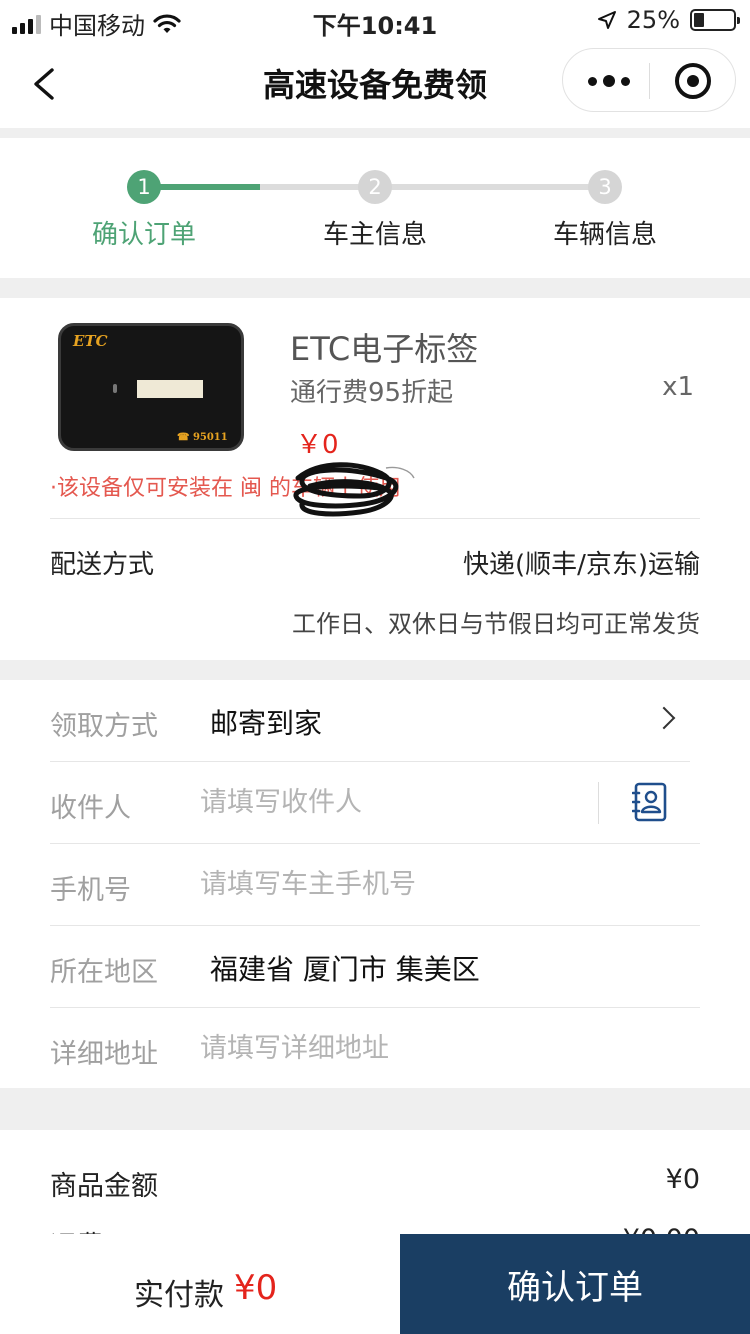 The width and height of the screenshot is (750, 1334). Describe the element at coordinates (104, 1054) in the screenshot. I see `address-label: 详细地址` at that location.